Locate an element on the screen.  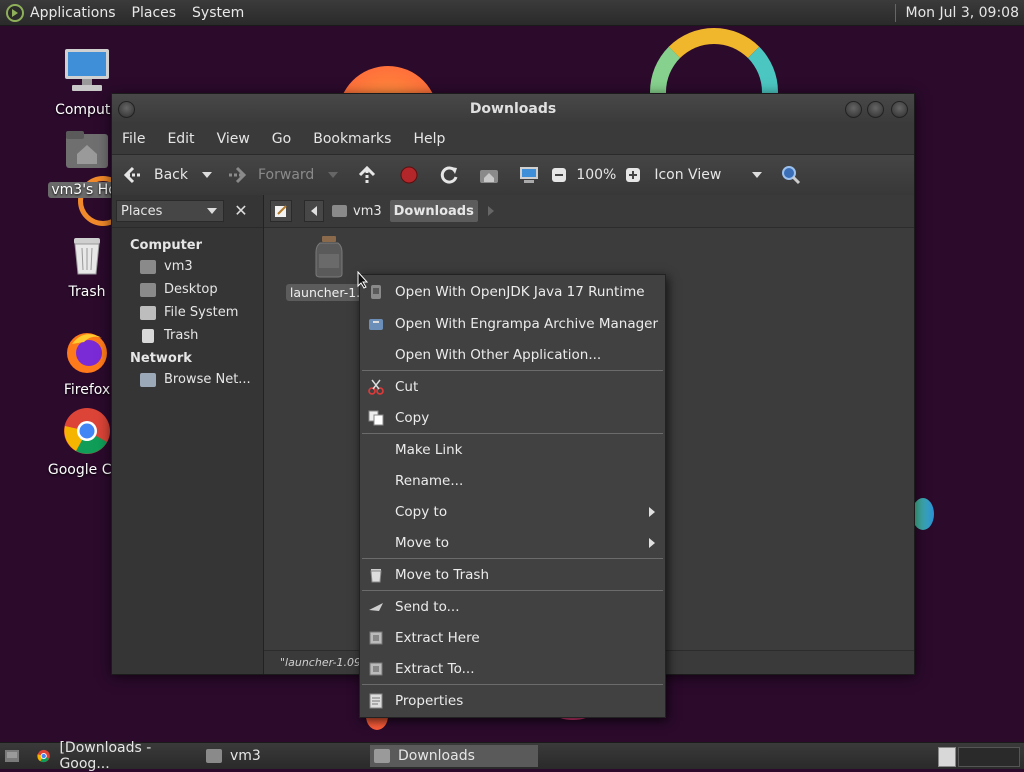
menu-item-make-link: Make Link is located at coordinates (512, 450).